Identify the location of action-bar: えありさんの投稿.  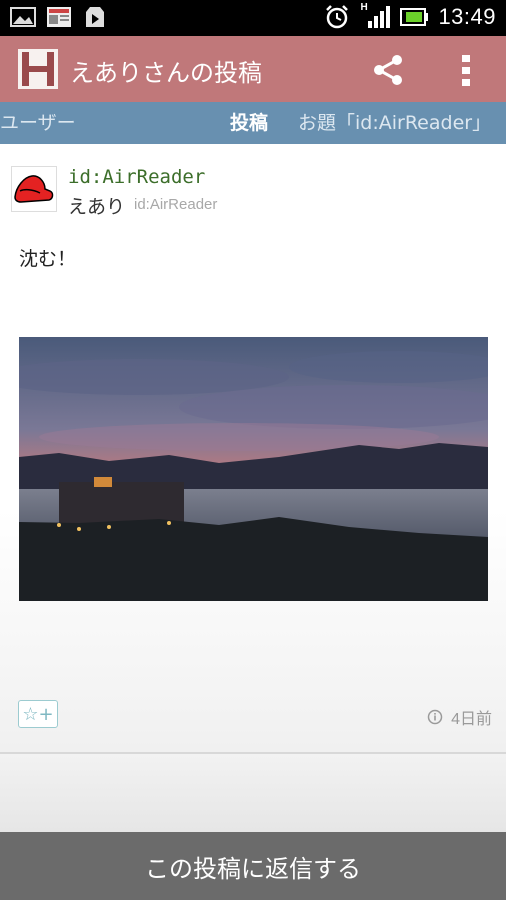
(253, 69).